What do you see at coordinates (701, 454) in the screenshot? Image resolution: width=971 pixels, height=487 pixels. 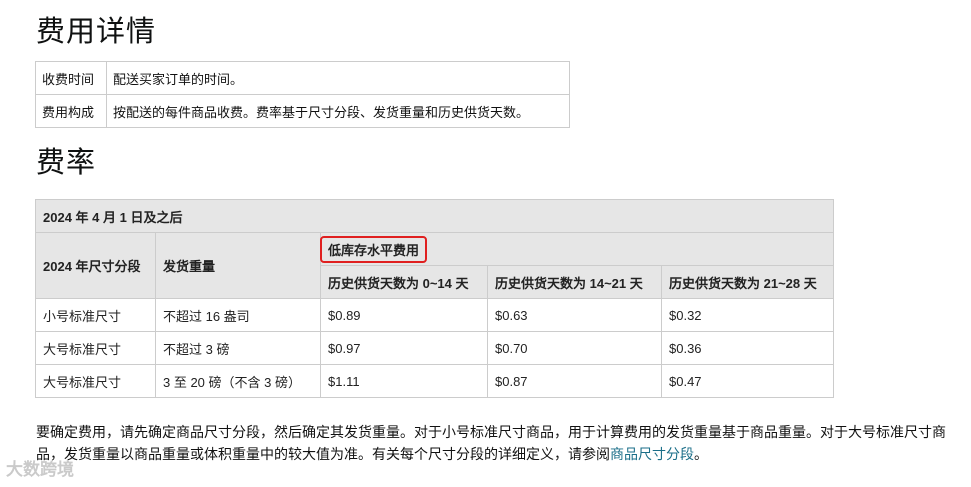 I see `paragraph-end: 。` at bounding box center [701, 454].